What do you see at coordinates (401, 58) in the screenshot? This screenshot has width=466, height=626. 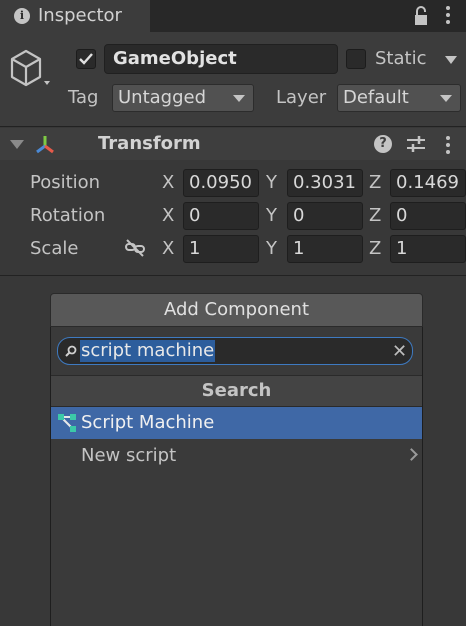 I see `static-label: Static` at bounding box center [401, 58].